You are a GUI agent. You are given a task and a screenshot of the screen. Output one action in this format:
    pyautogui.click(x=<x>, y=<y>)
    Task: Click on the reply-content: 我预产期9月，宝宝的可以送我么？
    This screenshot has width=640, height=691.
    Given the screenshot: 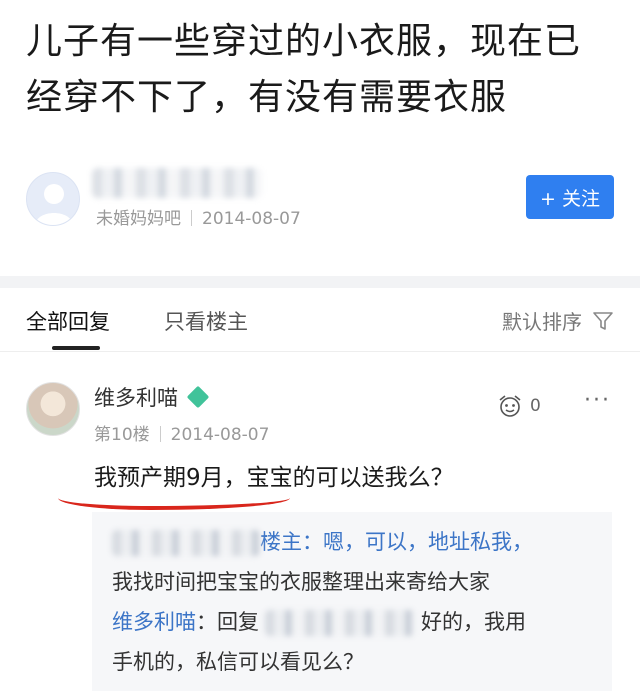 What is the action you would take?
    pyautogui.click(x=274, y=478)
    